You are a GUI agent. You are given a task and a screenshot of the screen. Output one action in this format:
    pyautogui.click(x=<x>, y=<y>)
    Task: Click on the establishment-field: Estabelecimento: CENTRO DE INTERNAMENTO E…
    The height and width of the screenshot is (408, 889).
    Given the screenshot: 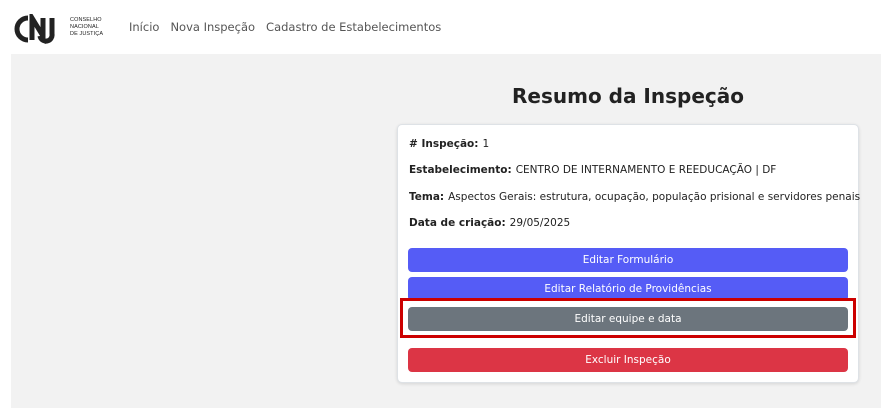 What is the action you would take?
    pyautogui.click(x=592, y=170)
    